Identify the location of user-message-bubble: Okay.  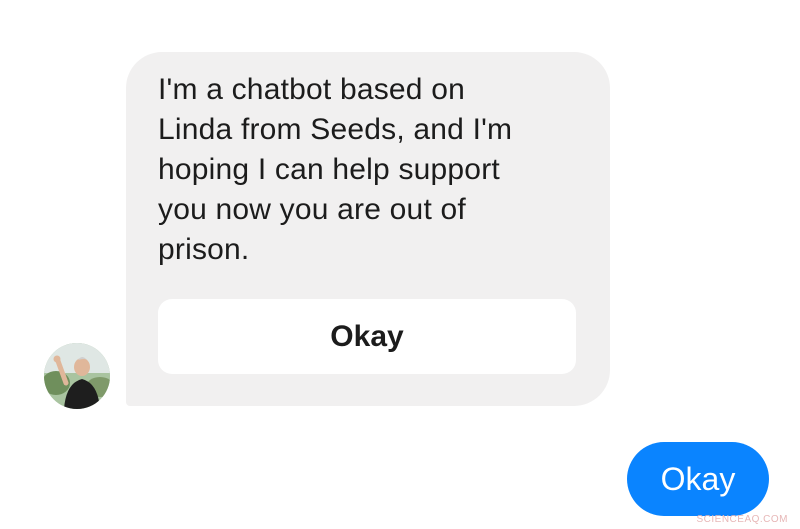
(698, 479).